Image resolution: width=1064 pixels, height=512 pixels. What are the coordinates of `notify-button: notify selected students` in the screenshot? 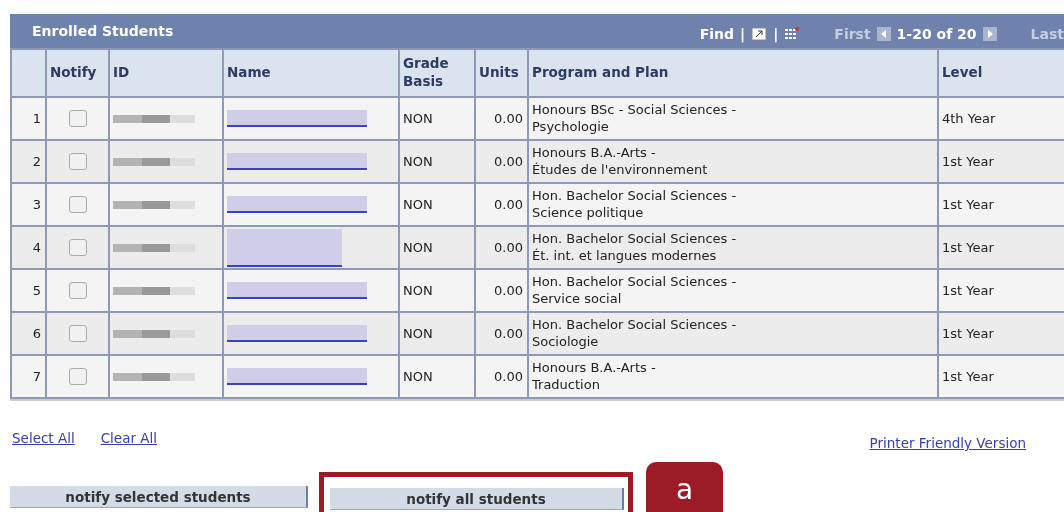 It's located at (159, 497).